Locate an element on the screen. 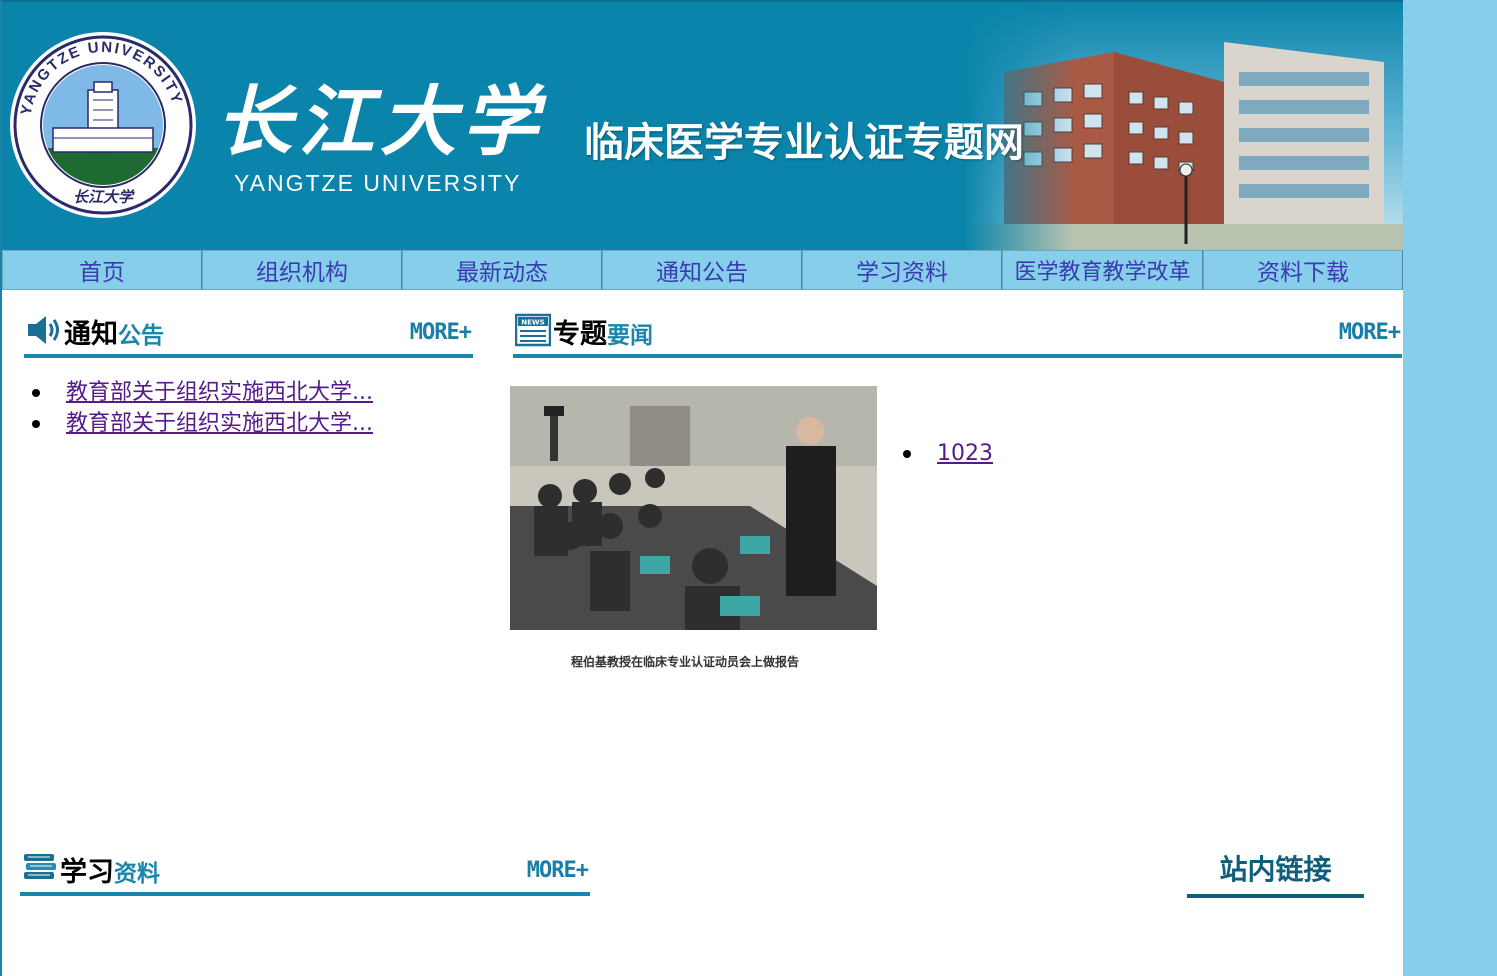 This screenshot has width=1497, height=976. nav-item-home: 首页 is located at coordinates (102, 270).